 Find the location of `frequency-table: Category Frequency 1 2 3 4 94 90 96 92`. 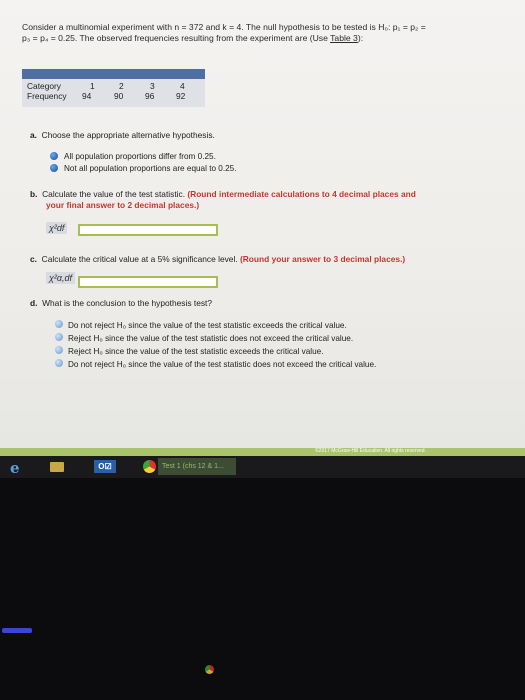

frequency-table: Category Frequency 1 2 3 4 94 90 96 92 is located at coordinates (113, 88).